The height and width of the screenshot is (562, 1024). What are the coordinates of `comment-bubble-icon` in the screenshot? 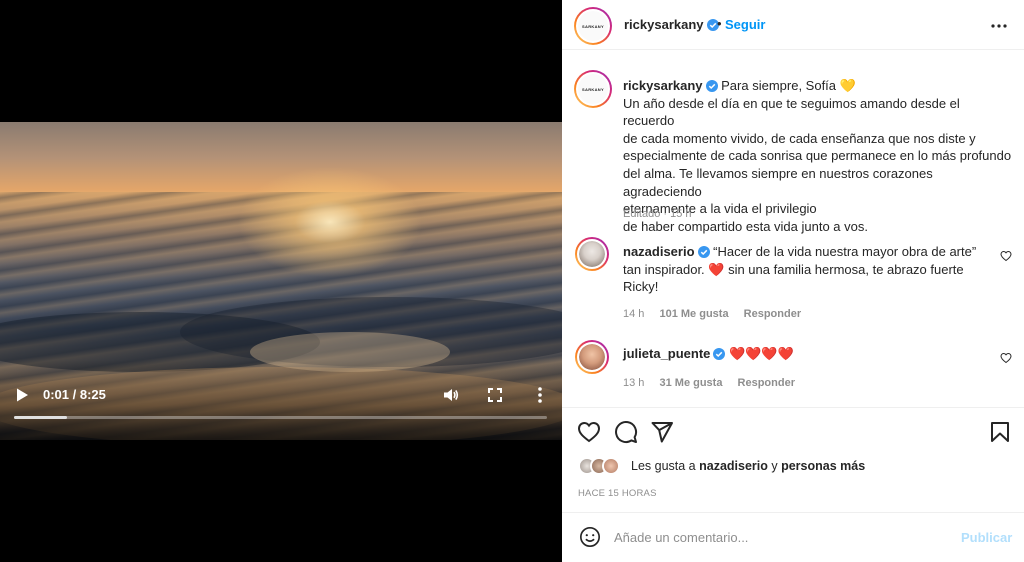 It's located at (626, 432).